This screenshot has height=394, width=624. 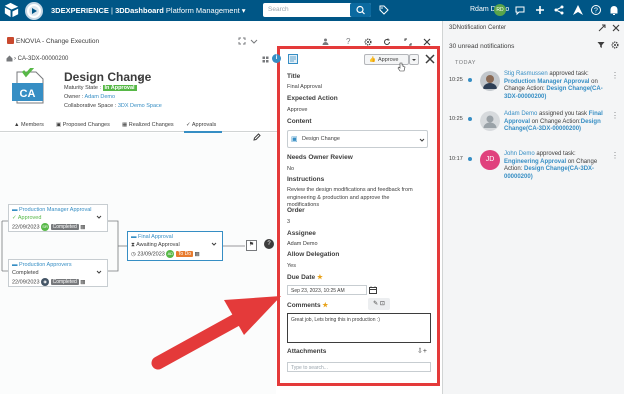 What do you see at coordinates (500, 10) in the screenshot?
I see `user-avatar: RD` at bounding box center [500, 10].